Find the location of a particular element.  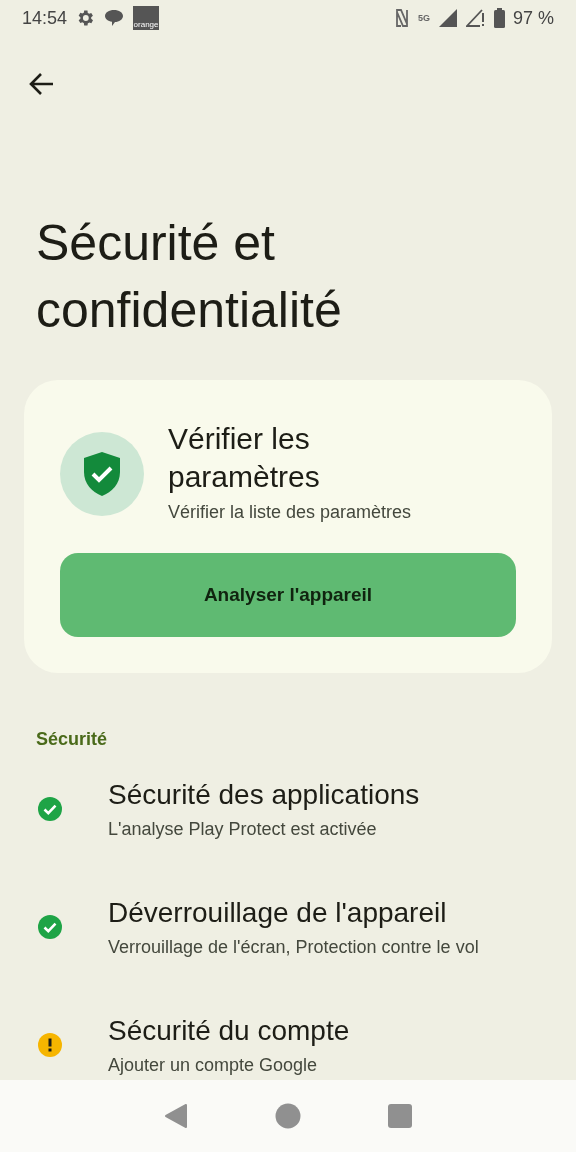

home-button is located at coordinates (288, 1116).